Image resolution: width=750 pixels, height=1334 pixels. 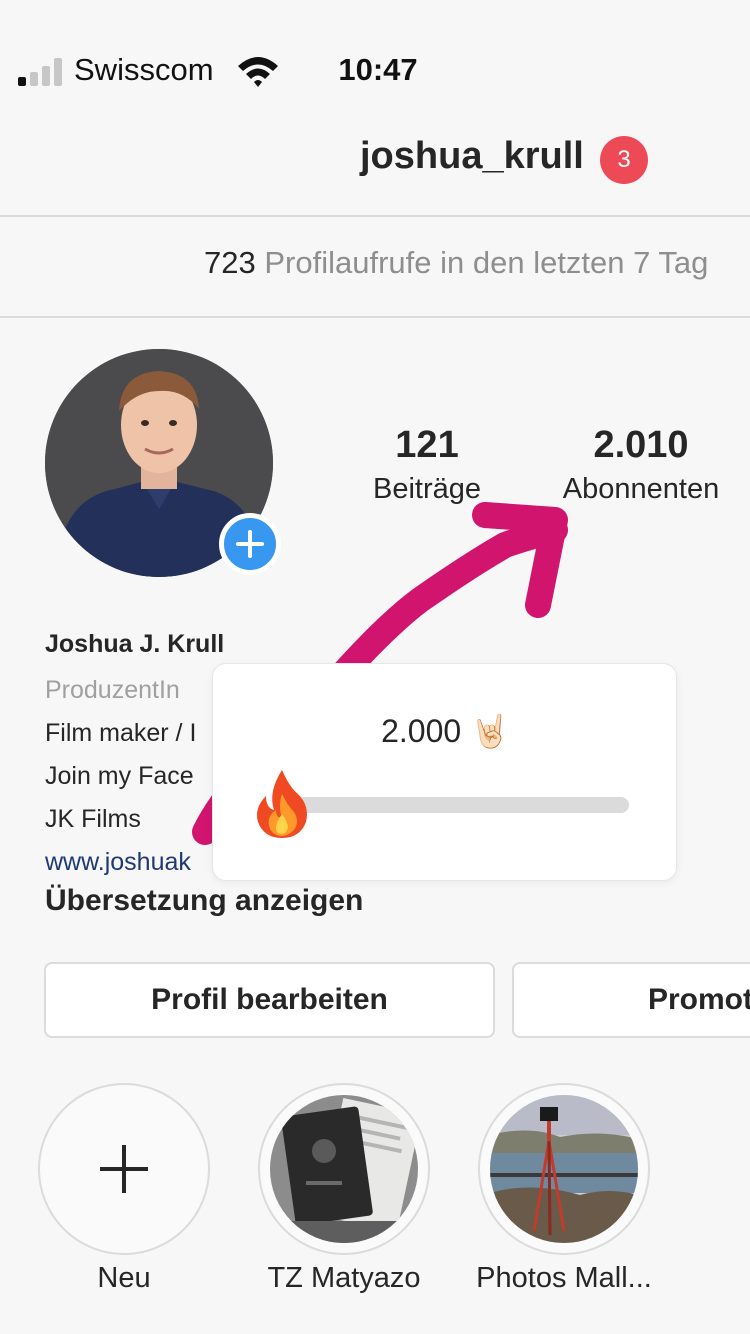 I want to click on header-divider, so click(x=375, y=216).